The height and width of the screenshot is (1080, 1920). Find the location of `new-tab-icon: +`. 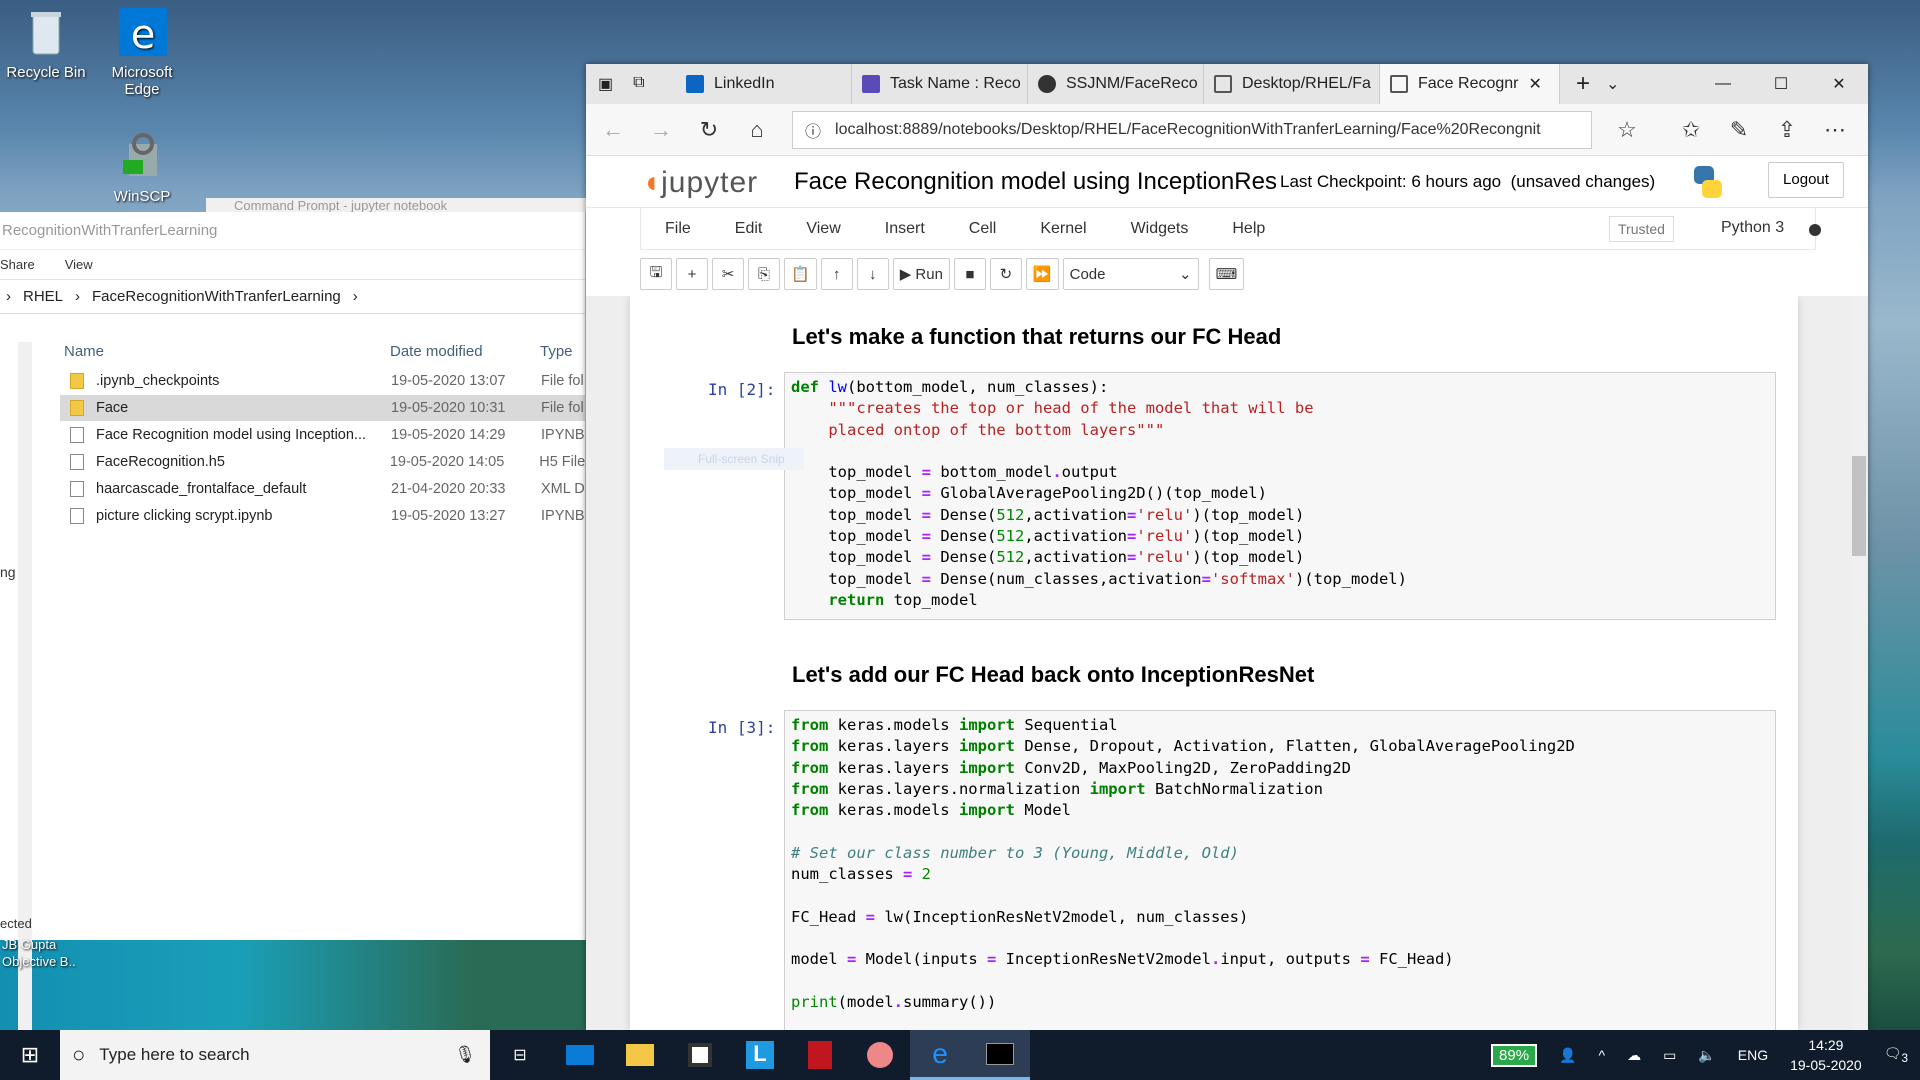

new-tab-icon: + is located at coordinates (1583, 84).